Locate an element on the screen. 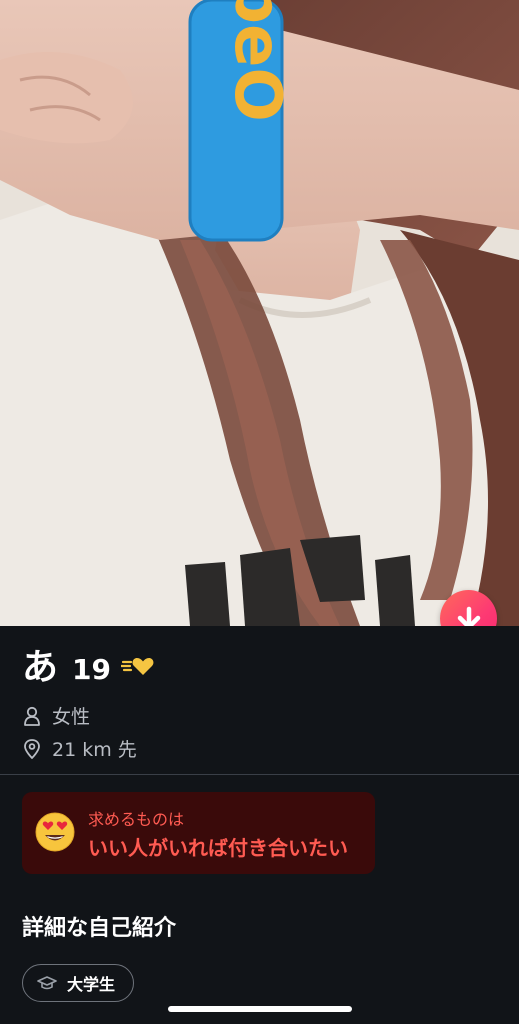  wristband-text: beO is located at coordinates (257, 61).